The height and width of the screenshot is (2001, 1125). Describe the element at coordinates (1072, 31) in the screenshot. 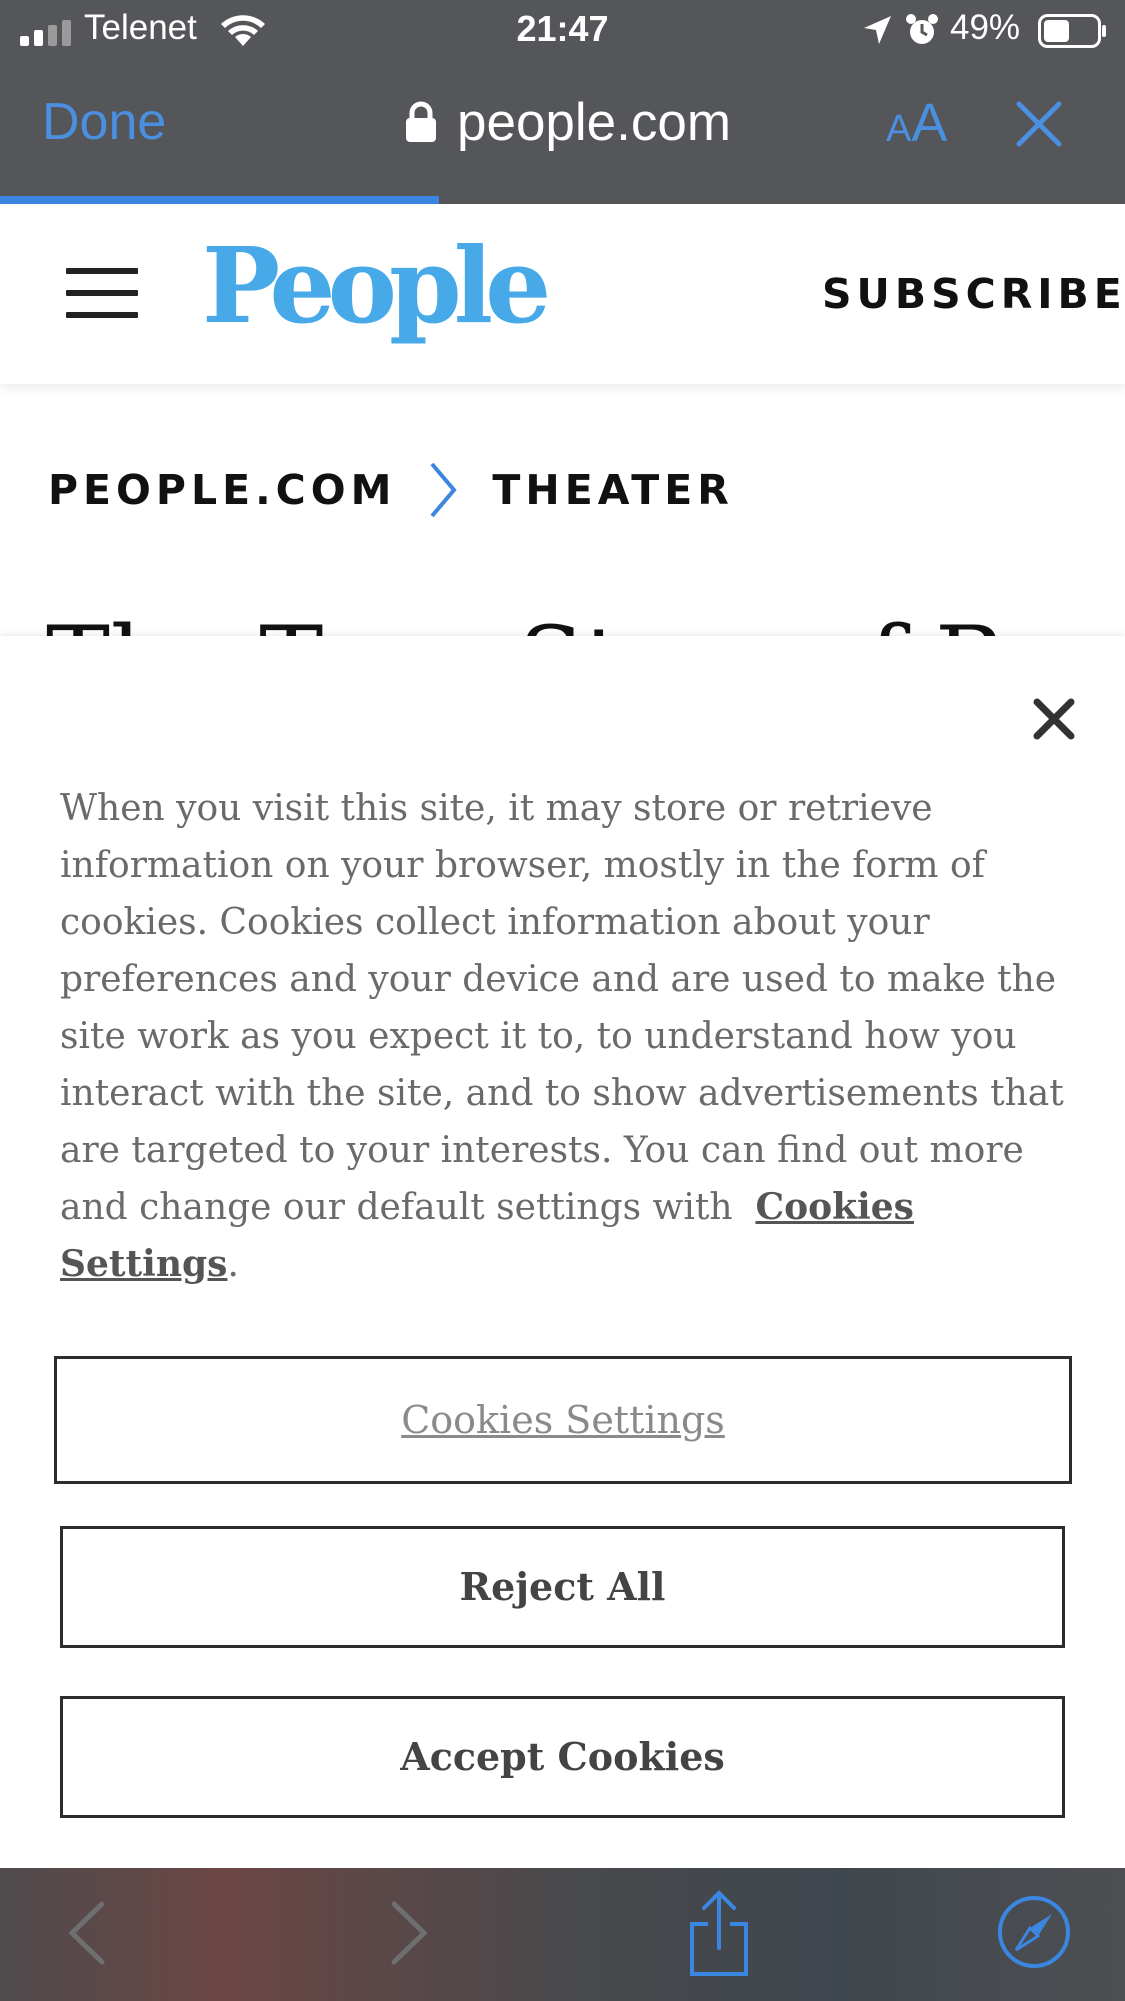

I see `battery-icon` at that location.